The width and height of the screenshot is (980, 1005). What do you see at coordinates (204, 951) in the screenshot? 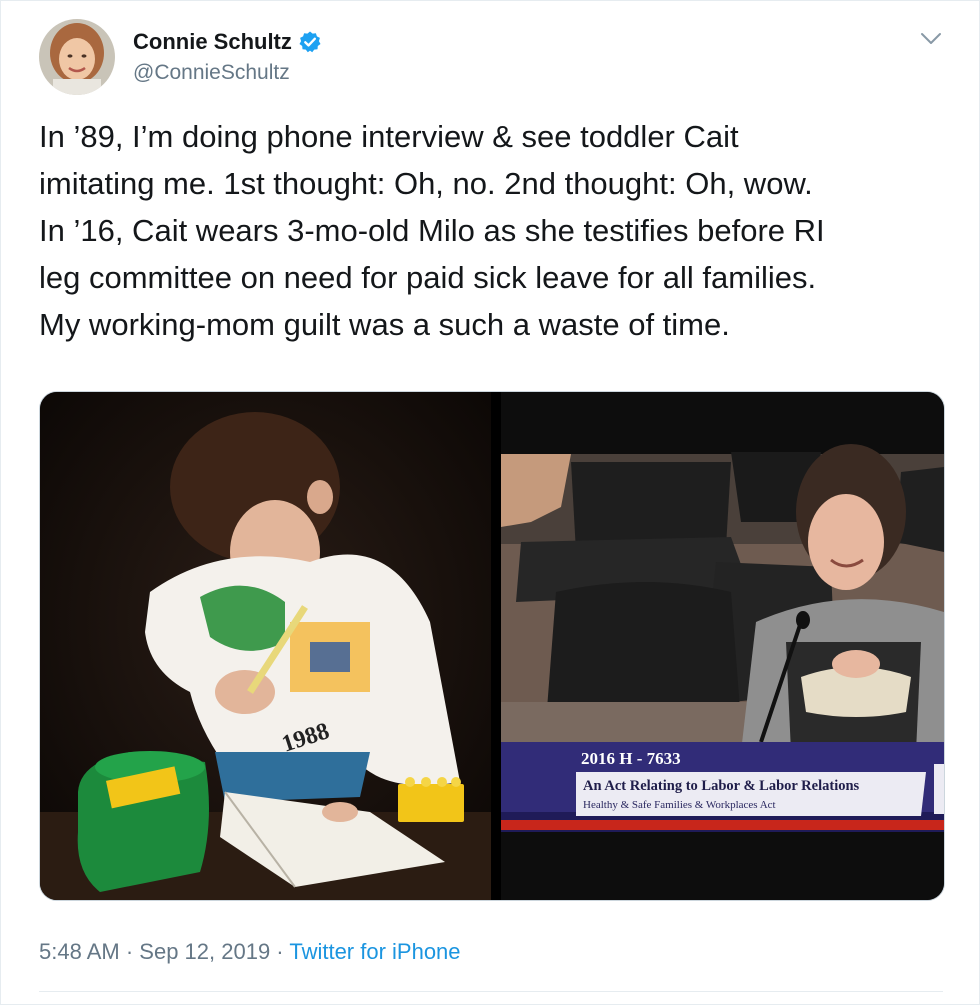
I see `tweet-date: Sep 12, 2019` at bounding box center [204, 951].